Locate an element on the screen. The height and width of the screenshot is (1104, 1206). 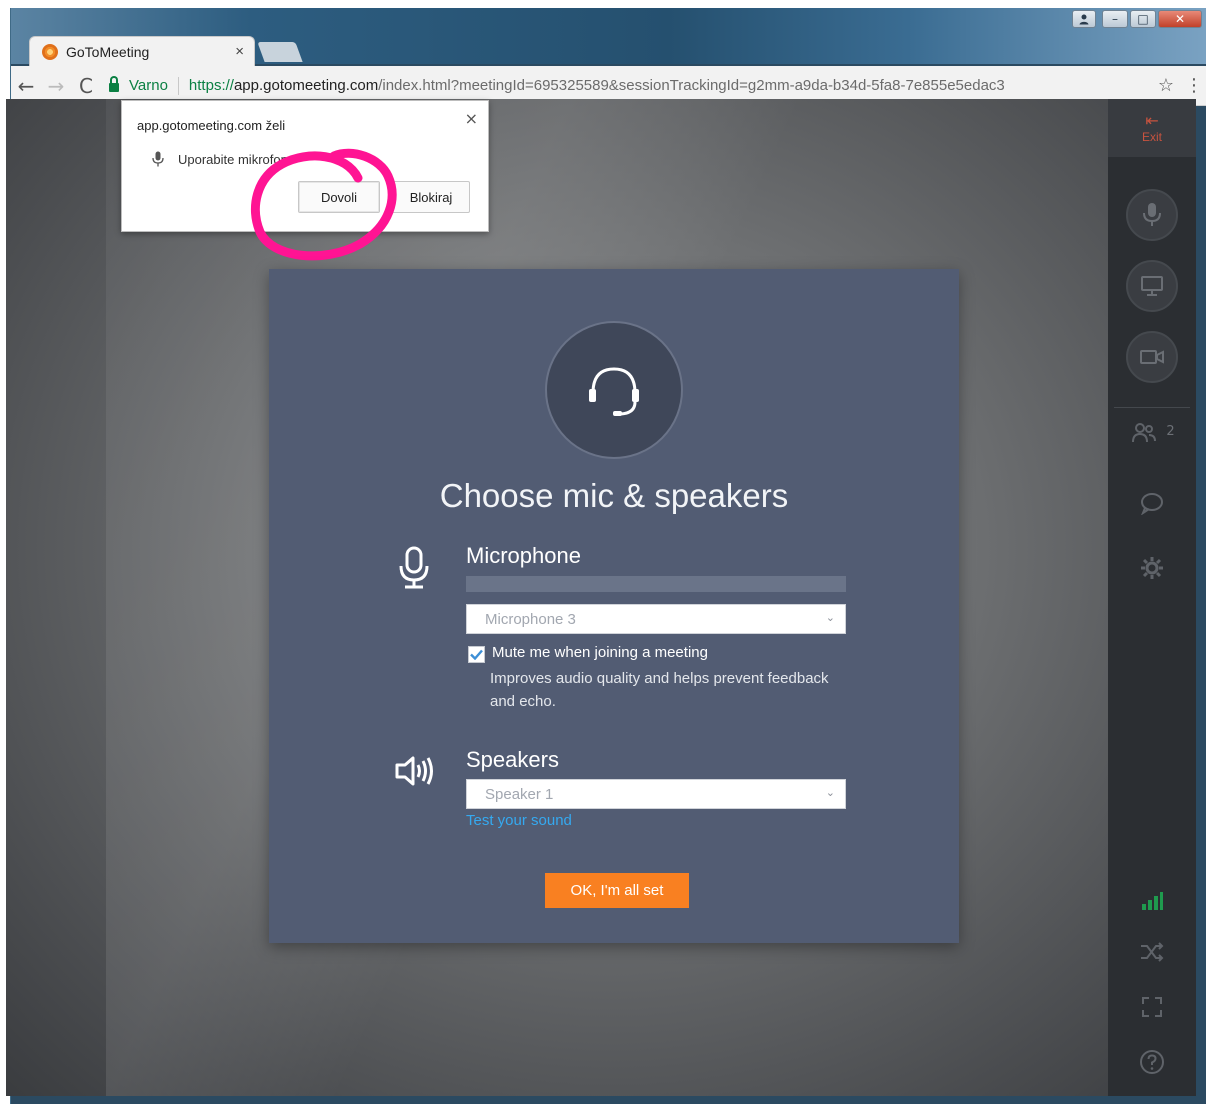
gotomeeting-favicon-icon is located at coordinates (50, 51).